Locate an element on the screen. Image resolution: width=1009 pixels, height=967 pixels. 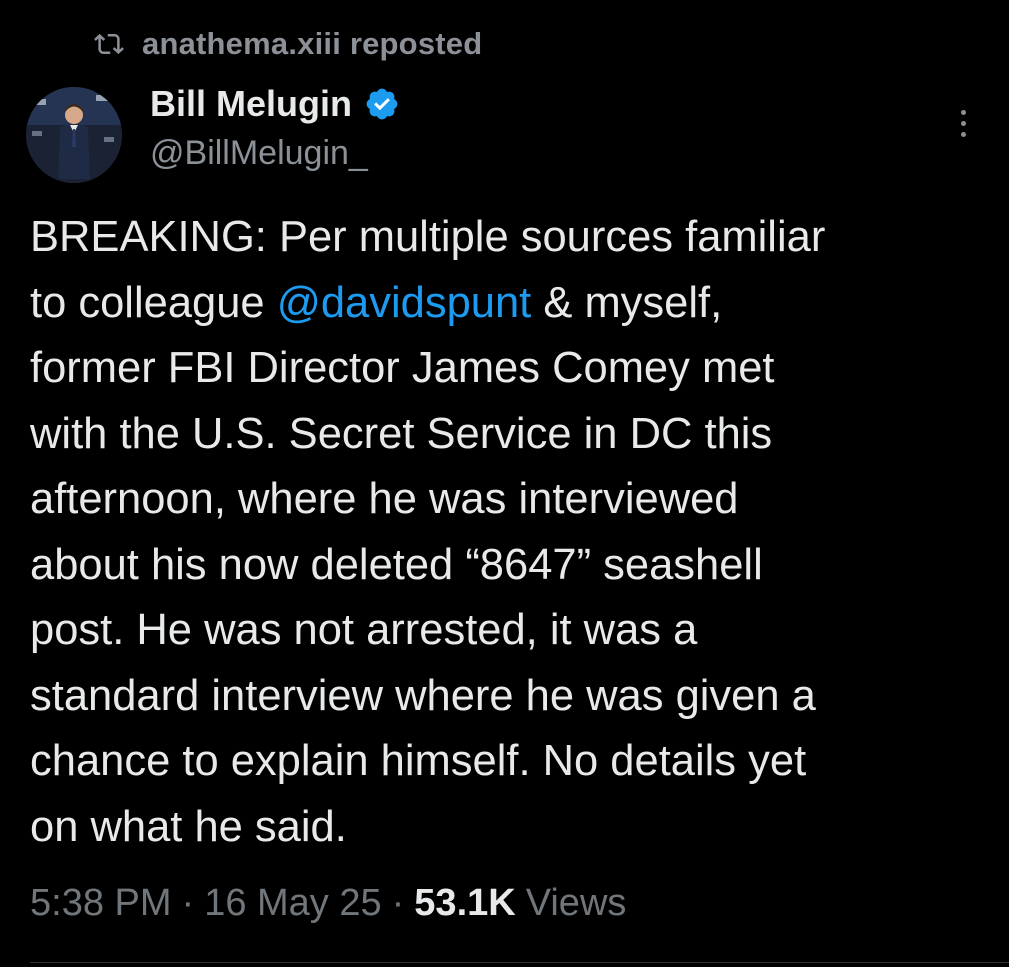
views-label: Views is located at coordinates (576, 903).